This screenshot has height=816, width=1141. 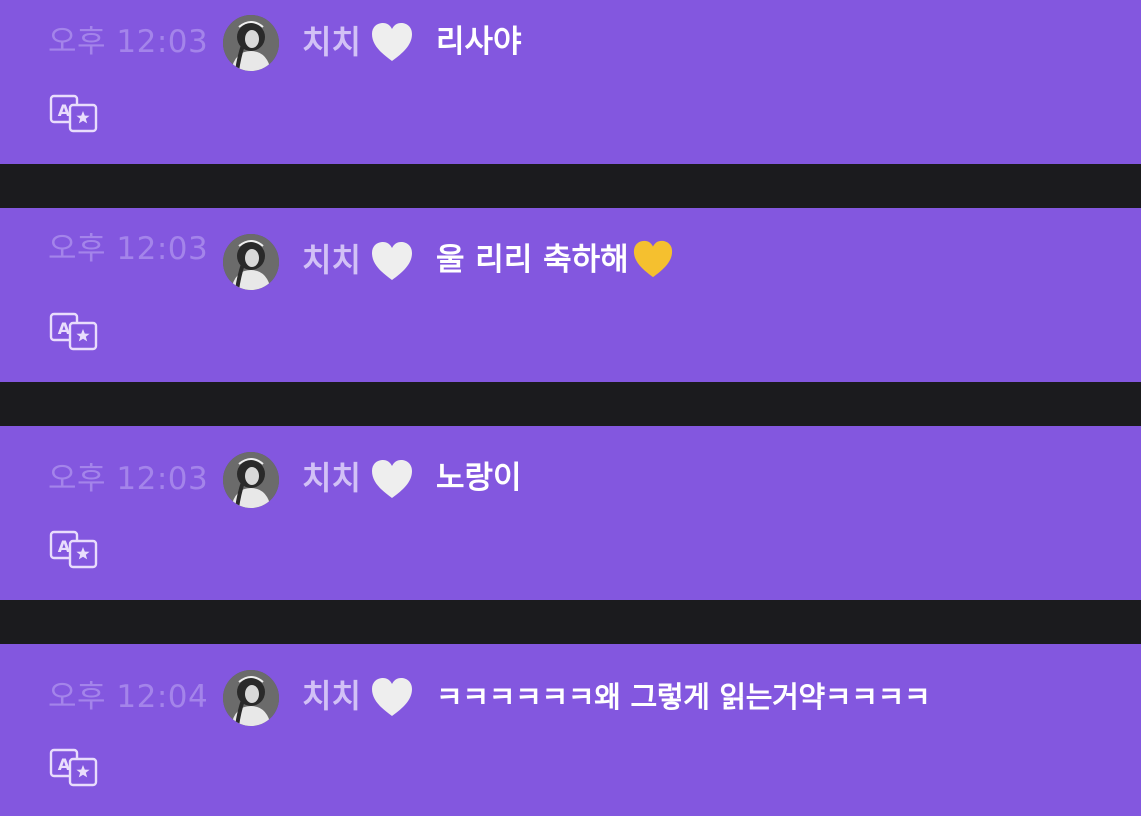 I want to click on message-text: 울 리리 축하해, so click(x=555, y=260).